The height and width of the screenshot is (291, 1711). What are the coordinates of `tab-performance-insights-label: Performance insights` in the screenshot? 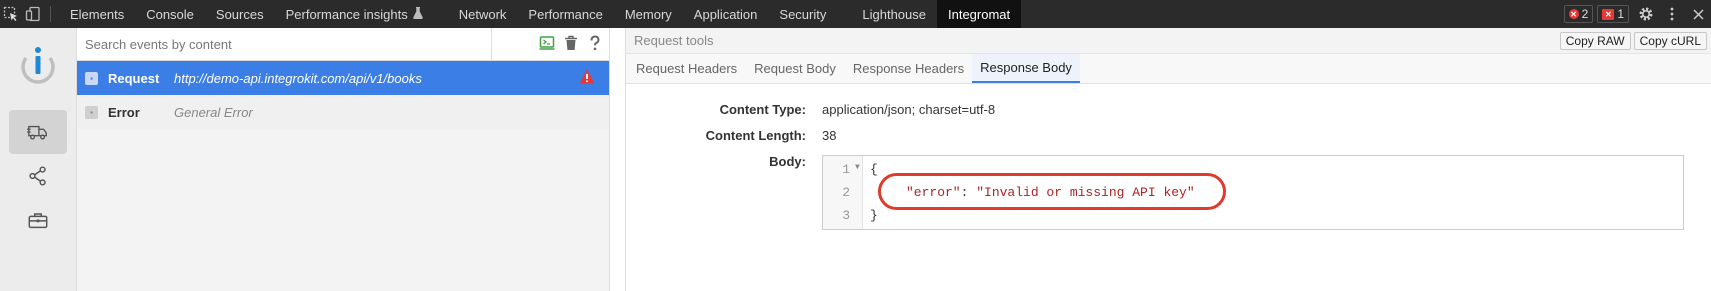 It's located at (346, 14).